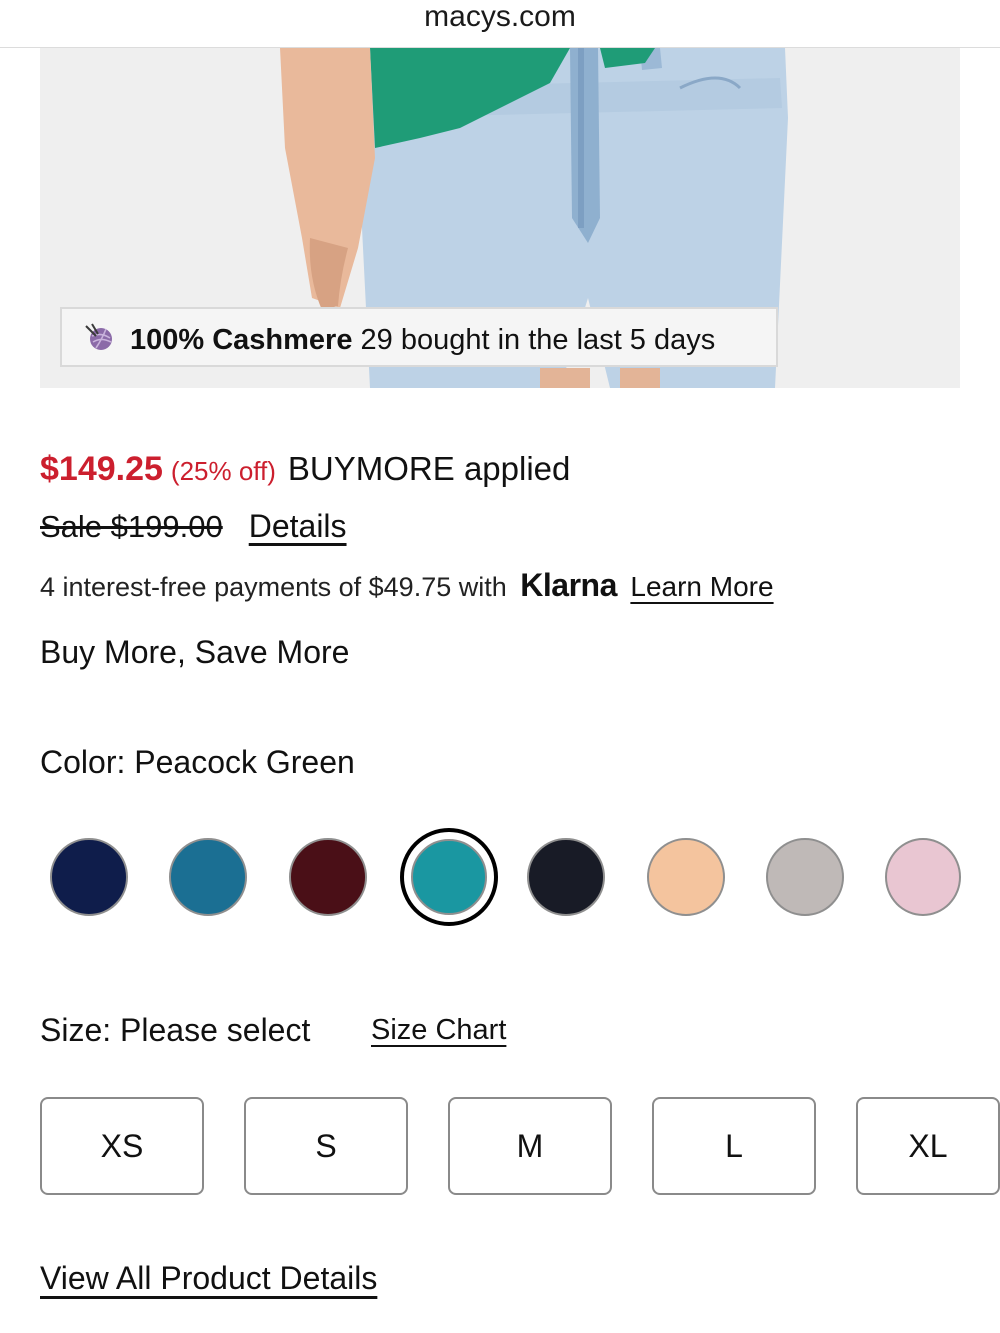  I want to click on url-text: macys.com, so click(500, 16).